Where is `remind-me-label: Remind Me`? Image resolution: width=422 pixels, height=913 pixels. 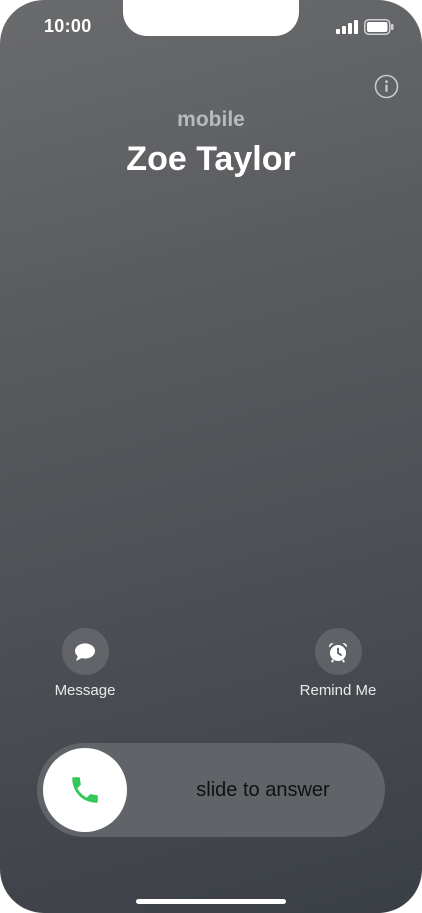
remind-me-label: Remind Me is located at coordinates (338, 690).